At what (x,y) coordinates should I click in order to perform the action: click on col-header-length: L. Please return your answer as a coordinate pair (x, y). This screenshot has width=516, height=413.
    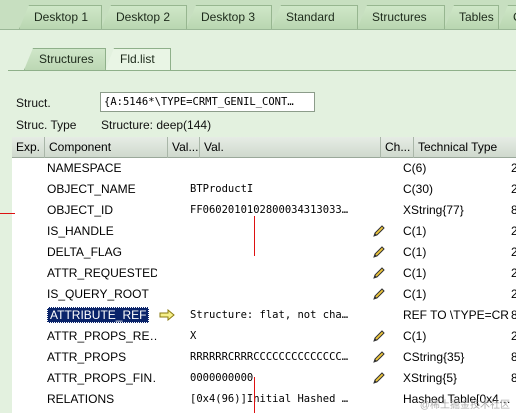
    Looking at the image, I should click on (514, 147).